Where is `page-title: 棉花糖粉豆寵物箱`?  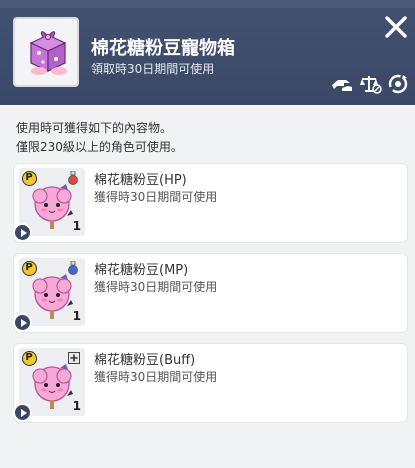 page-title: 棉花糖粉豆寵物箱 is located at coordinates (163, 48).